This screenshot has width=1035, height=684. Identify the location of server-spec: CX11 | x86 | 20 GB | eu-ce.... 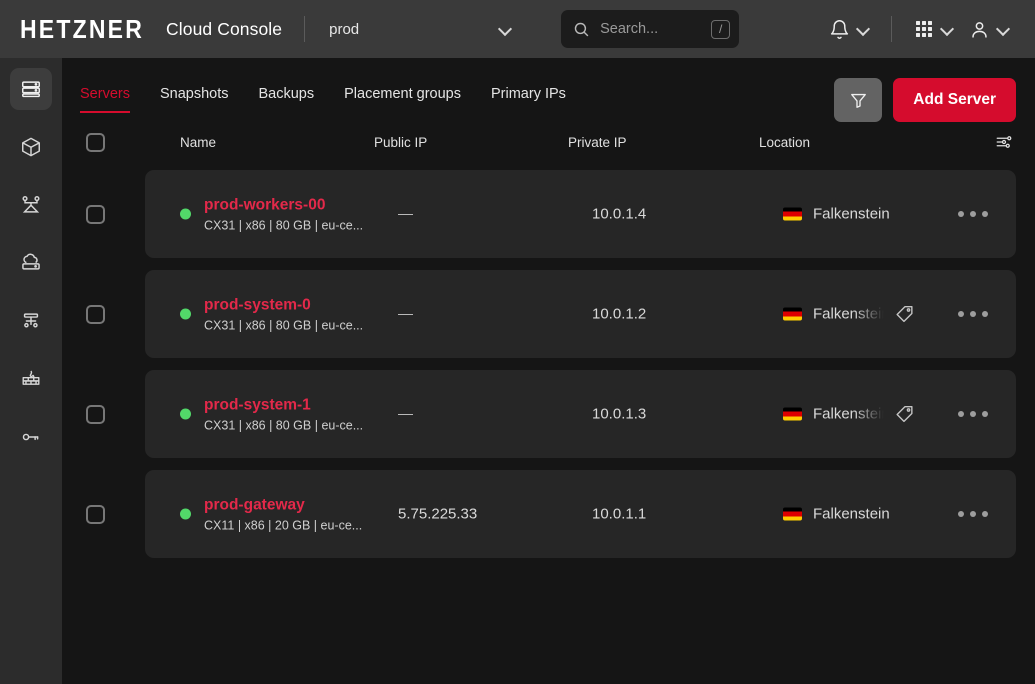
(283, 525).